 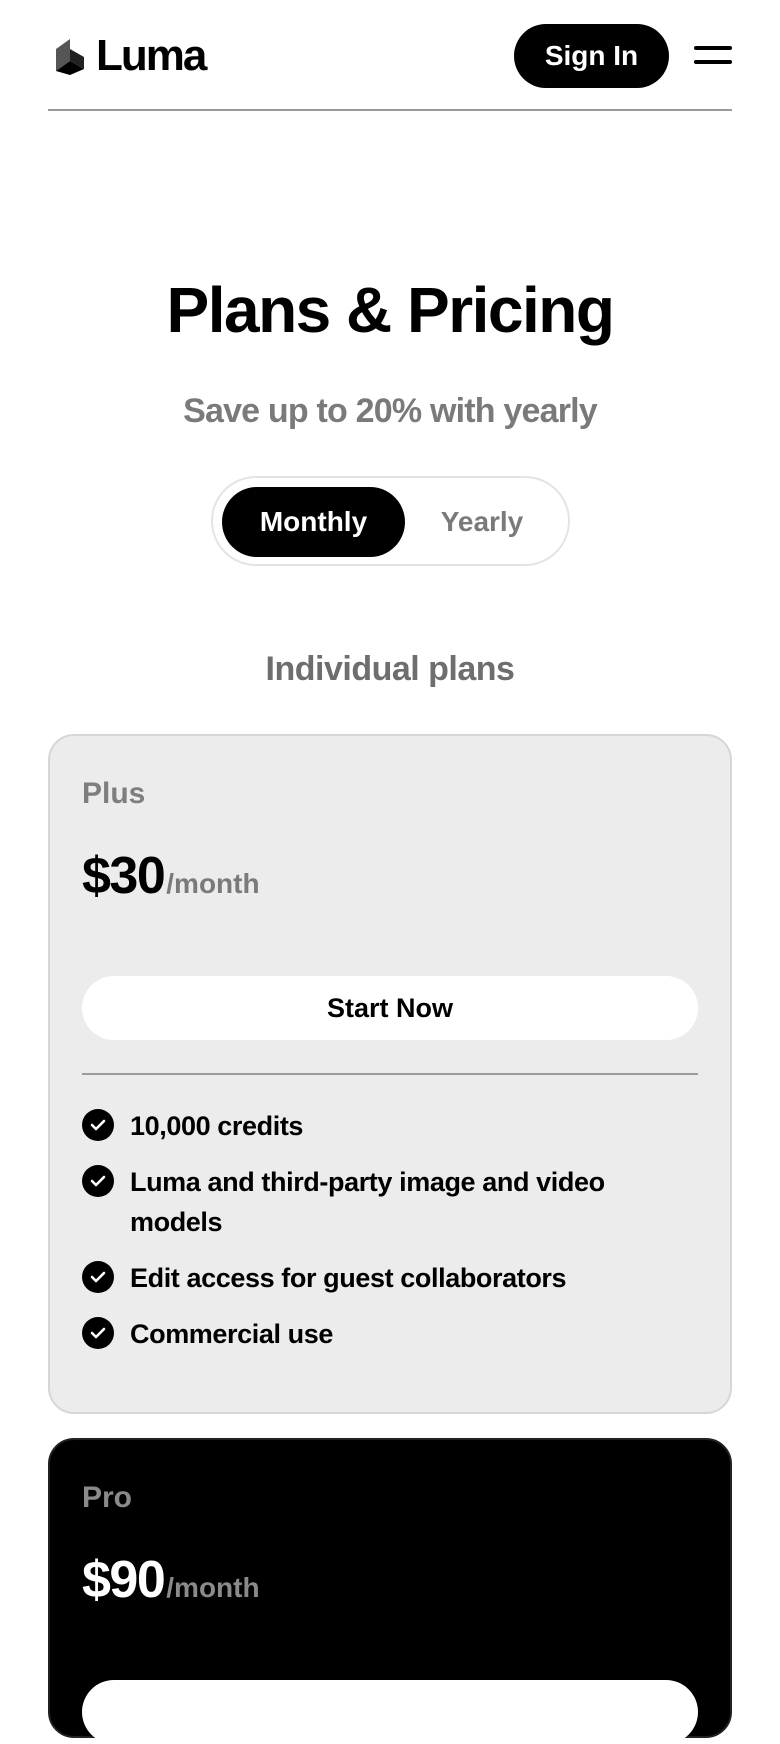 What do you see at coordinates (313, 522) in the screenshot?
I see `billing-option-monthly: Monthly` at bounding box center [313, 522].